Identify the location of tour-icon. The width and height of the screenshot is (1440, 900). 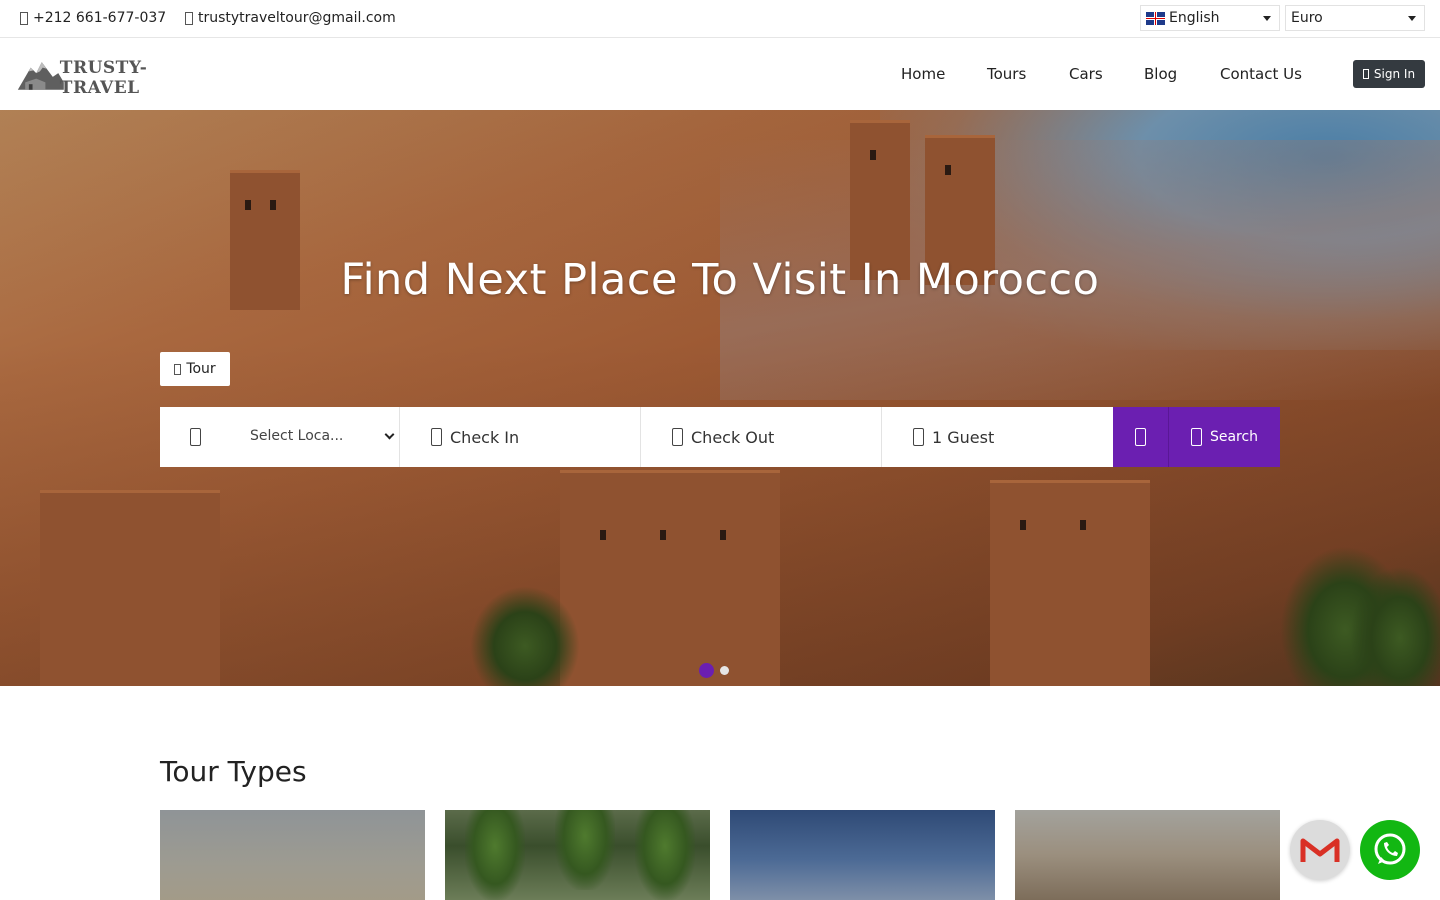
(178, 369).